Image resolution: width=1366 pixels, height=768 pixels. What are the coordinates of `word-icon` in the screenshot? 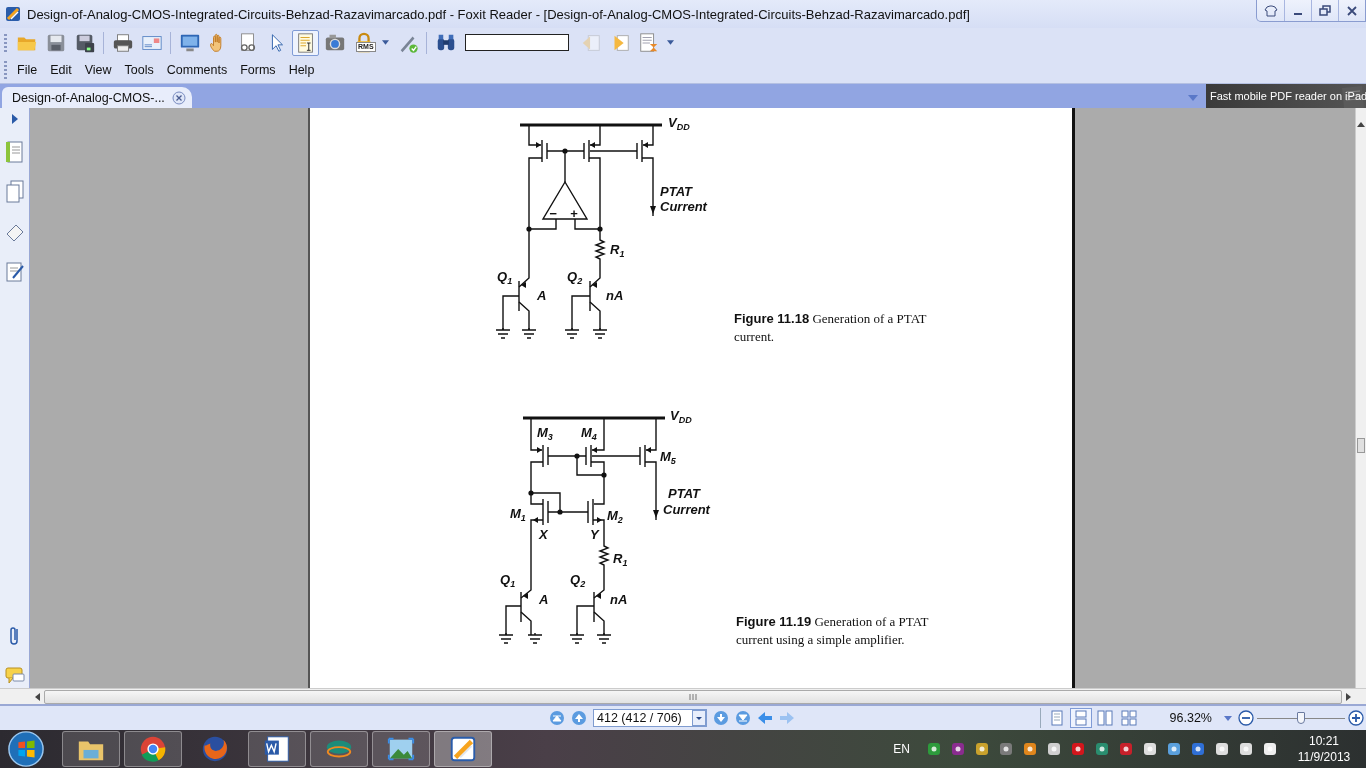 It's located at (277, 749).